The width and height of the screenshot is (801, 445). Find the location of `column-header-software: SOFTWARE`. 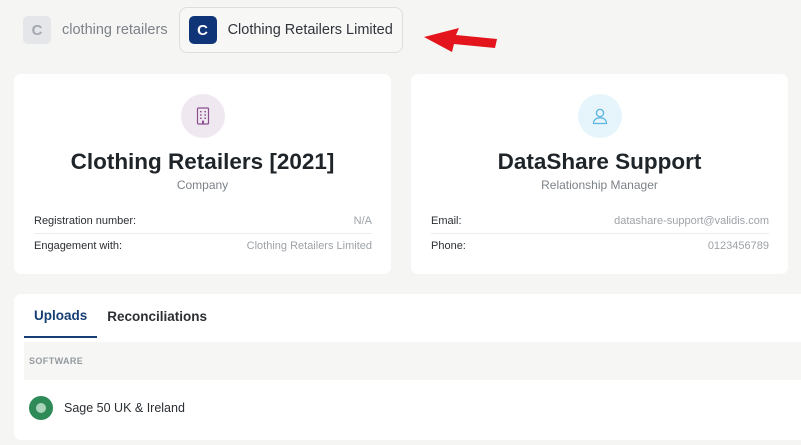

column-header-software: SOFTWARE is located at coordinates (56, 361).